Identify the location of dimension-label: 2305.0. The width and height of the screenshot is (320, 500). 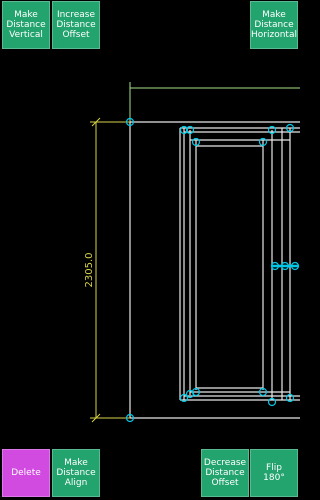
(89, 270).